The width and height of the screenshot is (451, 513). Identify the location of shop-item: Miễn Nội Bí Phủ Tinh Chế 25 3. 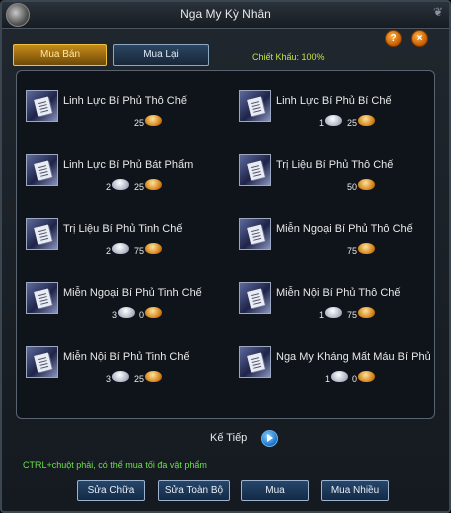
(121, 372).